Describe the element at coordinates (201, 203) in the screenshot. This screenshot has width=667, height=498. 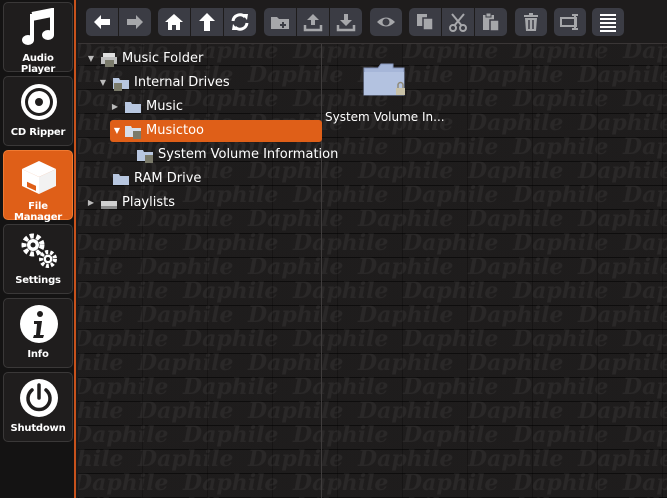
I see `tree-node-playlists: ▶ Playlists` at that location.